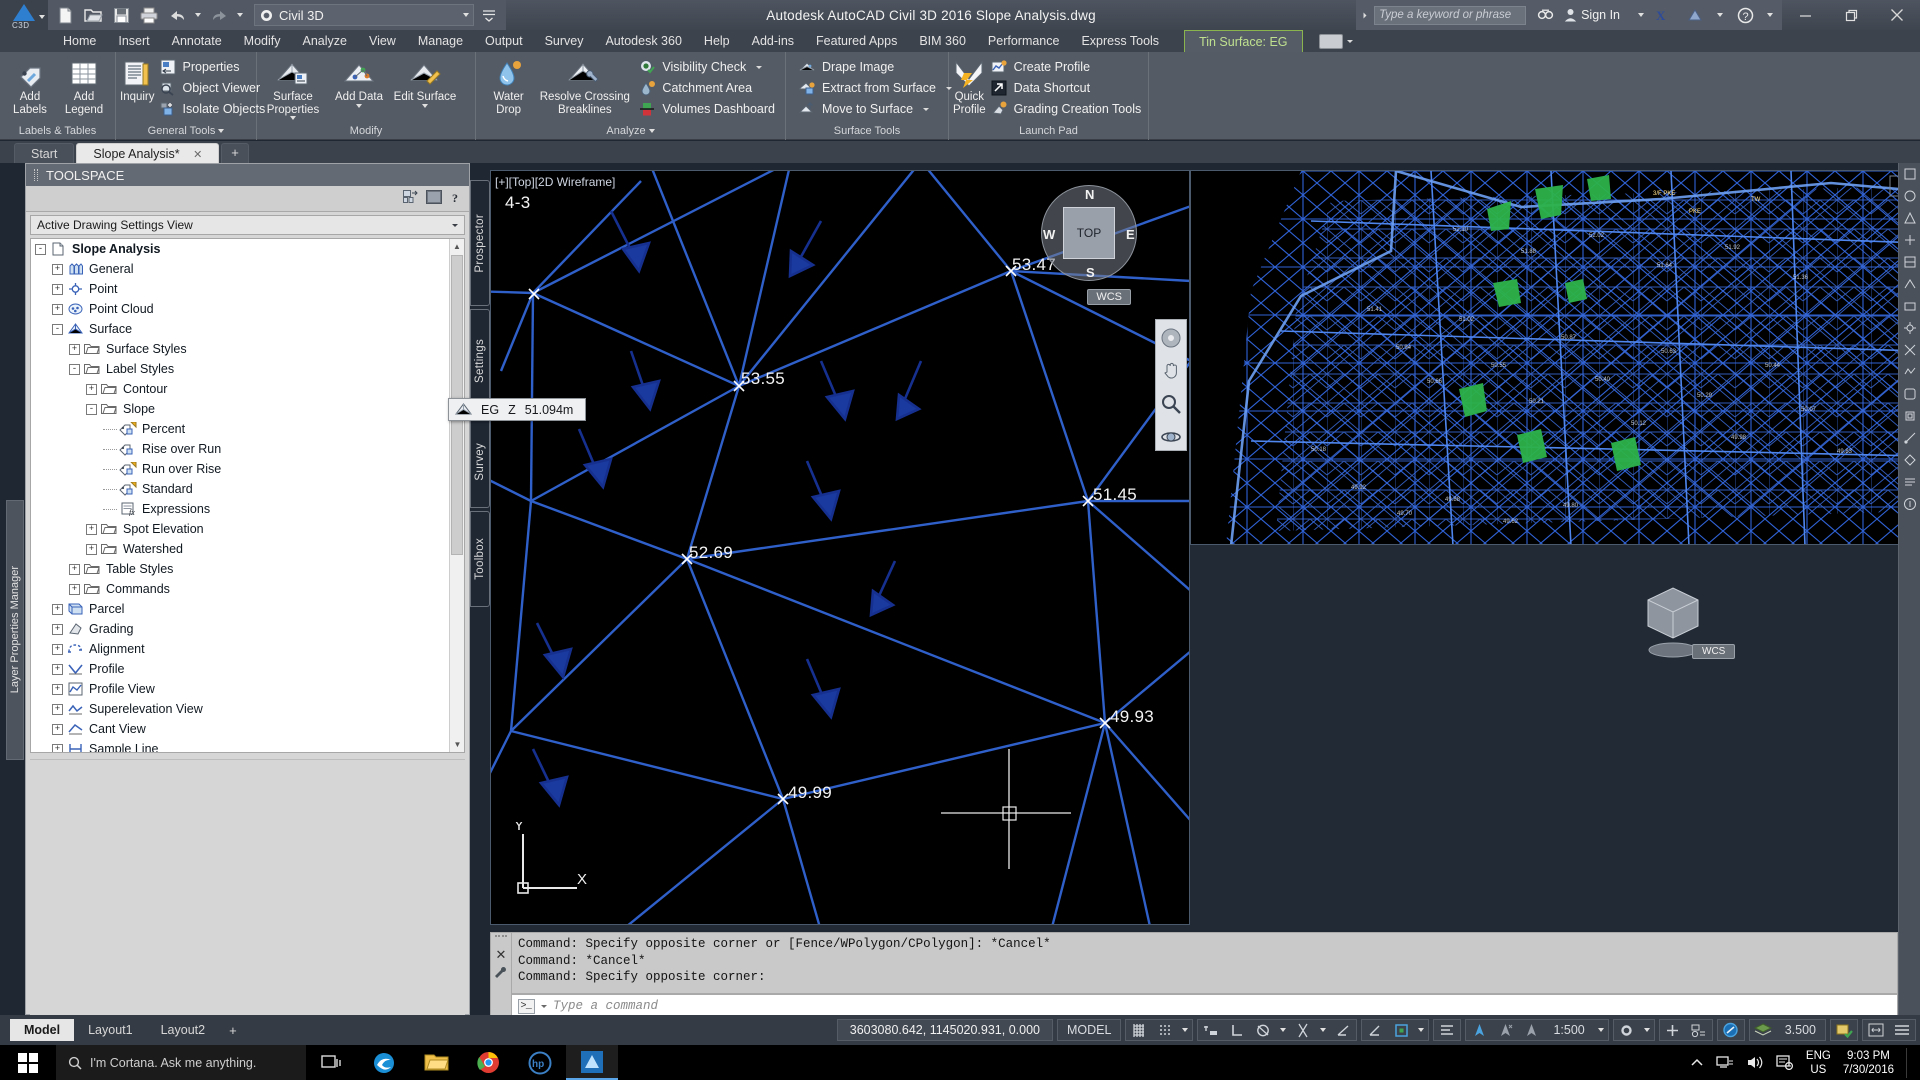 The image size is (1920, 1080). Describe the element at coordinates (1568, 1030) in the screenshot. I see `annotation-scale-value: 1:500` at that location.